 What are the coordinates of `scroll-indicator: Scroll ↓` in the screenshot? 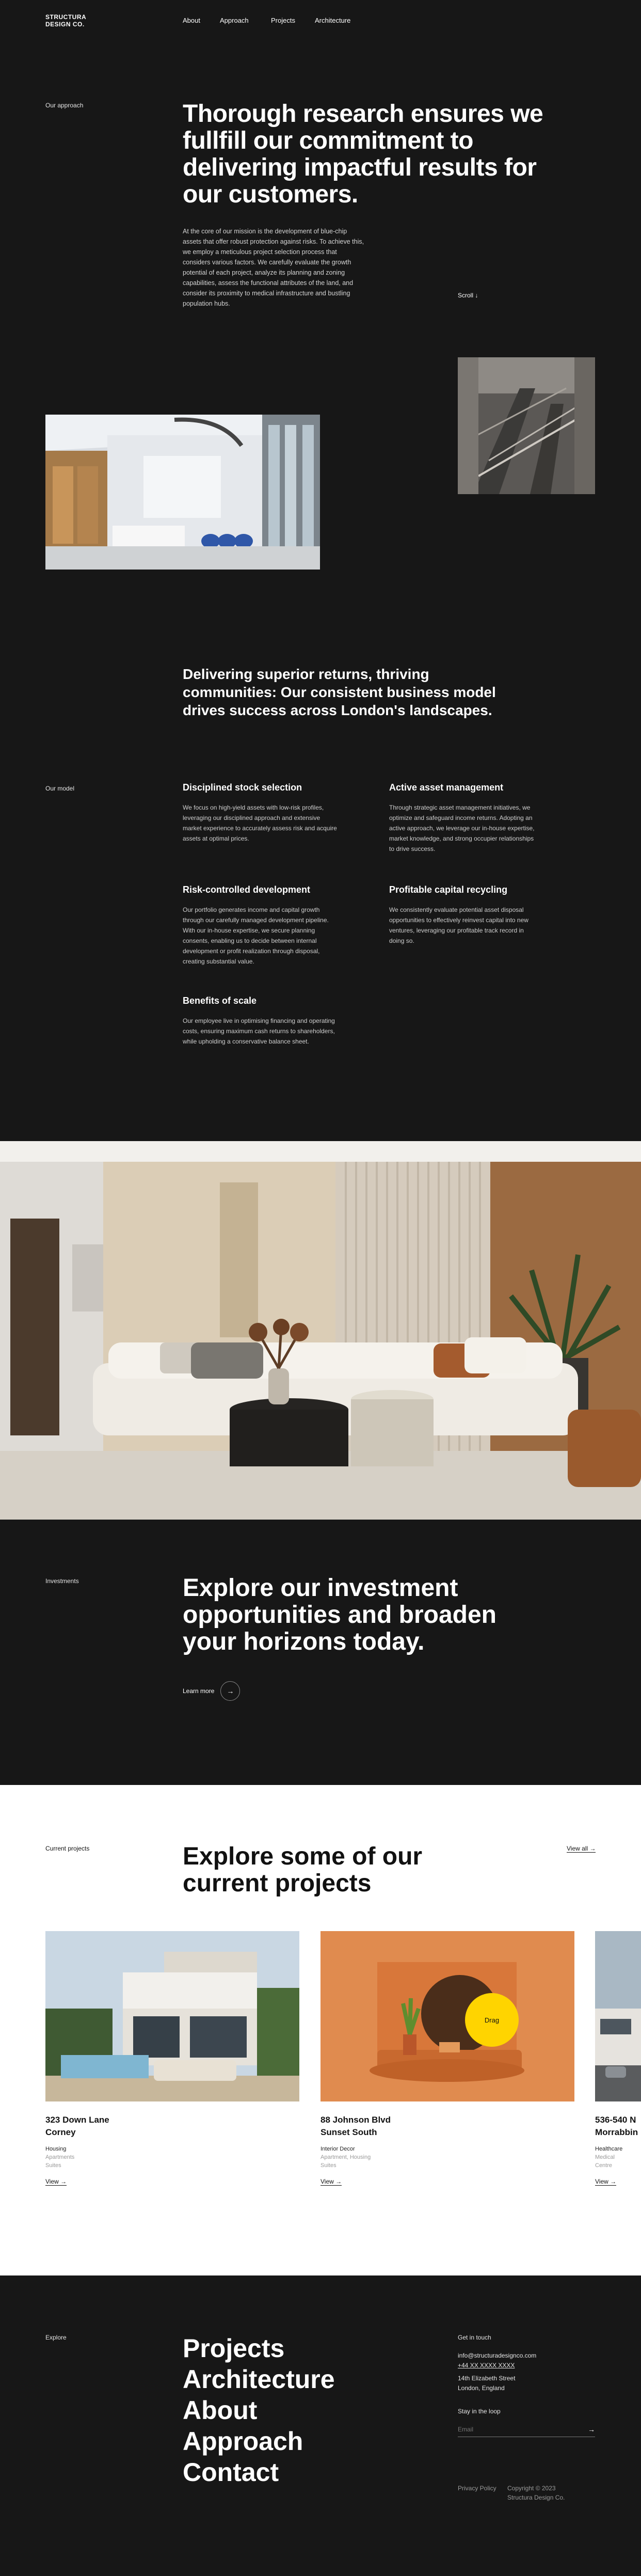 It's located at (468, 295).